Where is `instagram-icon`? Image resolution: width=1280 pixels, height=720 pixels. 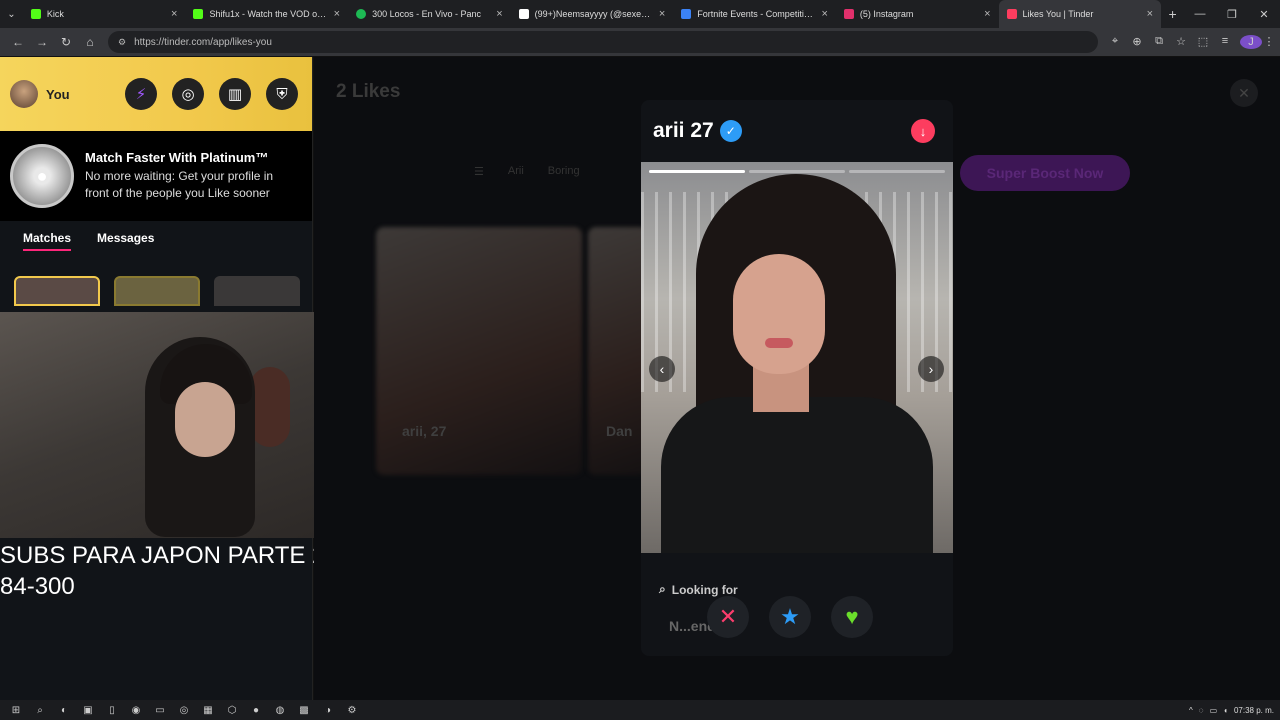
instagram-icon is located at coordinates (848, 14).